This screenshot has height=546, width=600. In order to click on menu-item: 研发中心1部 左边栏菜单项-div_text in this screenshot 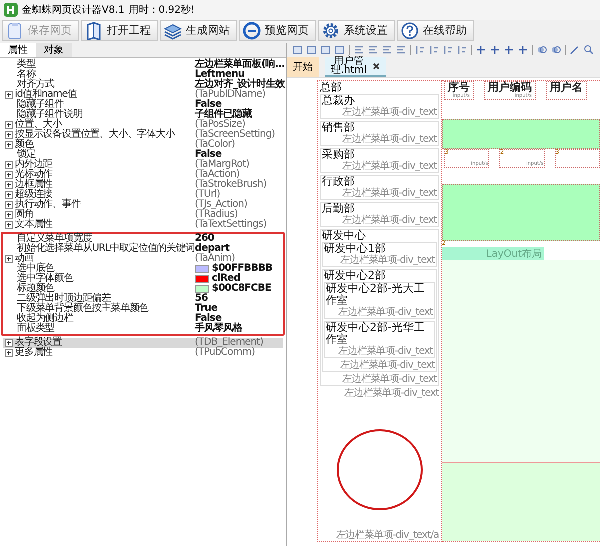, I will do `click(379, 254)`.